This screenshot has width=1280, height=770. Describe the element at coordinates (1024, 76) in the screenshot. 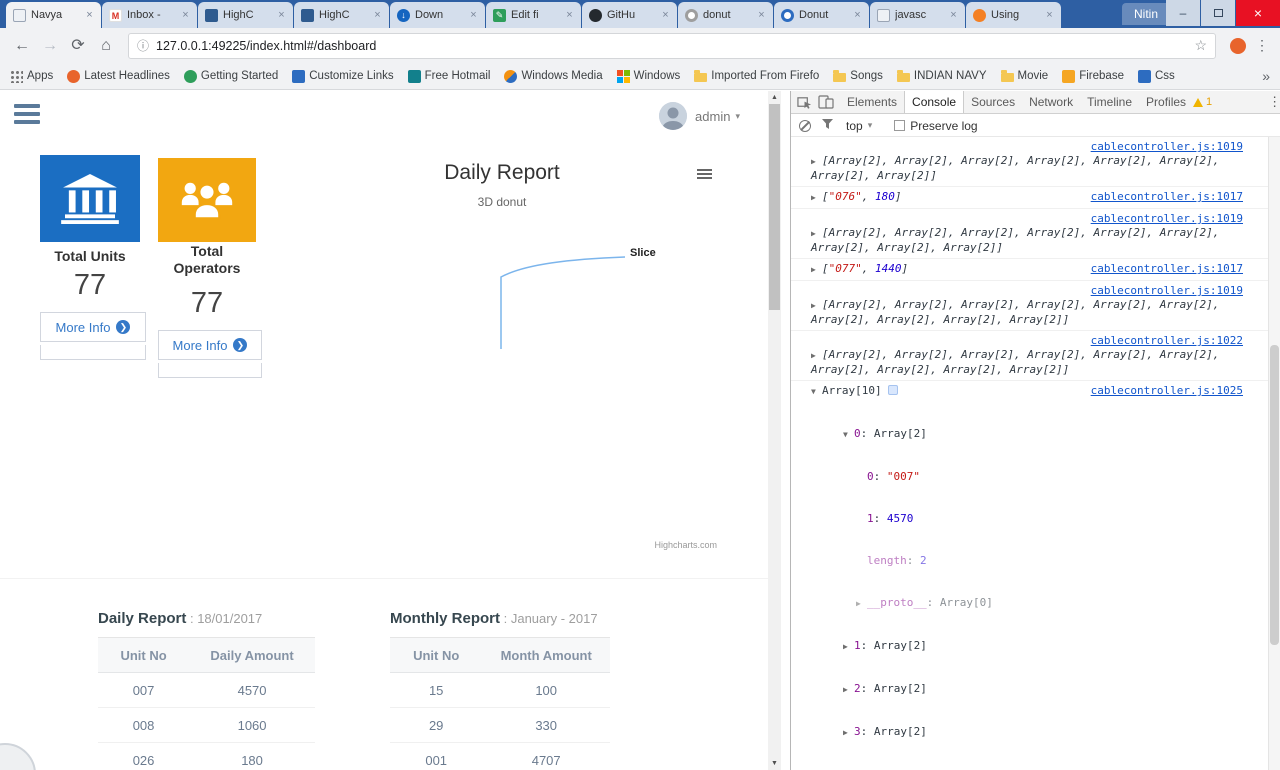

I see `bookmark-movie: Movie` at that location.